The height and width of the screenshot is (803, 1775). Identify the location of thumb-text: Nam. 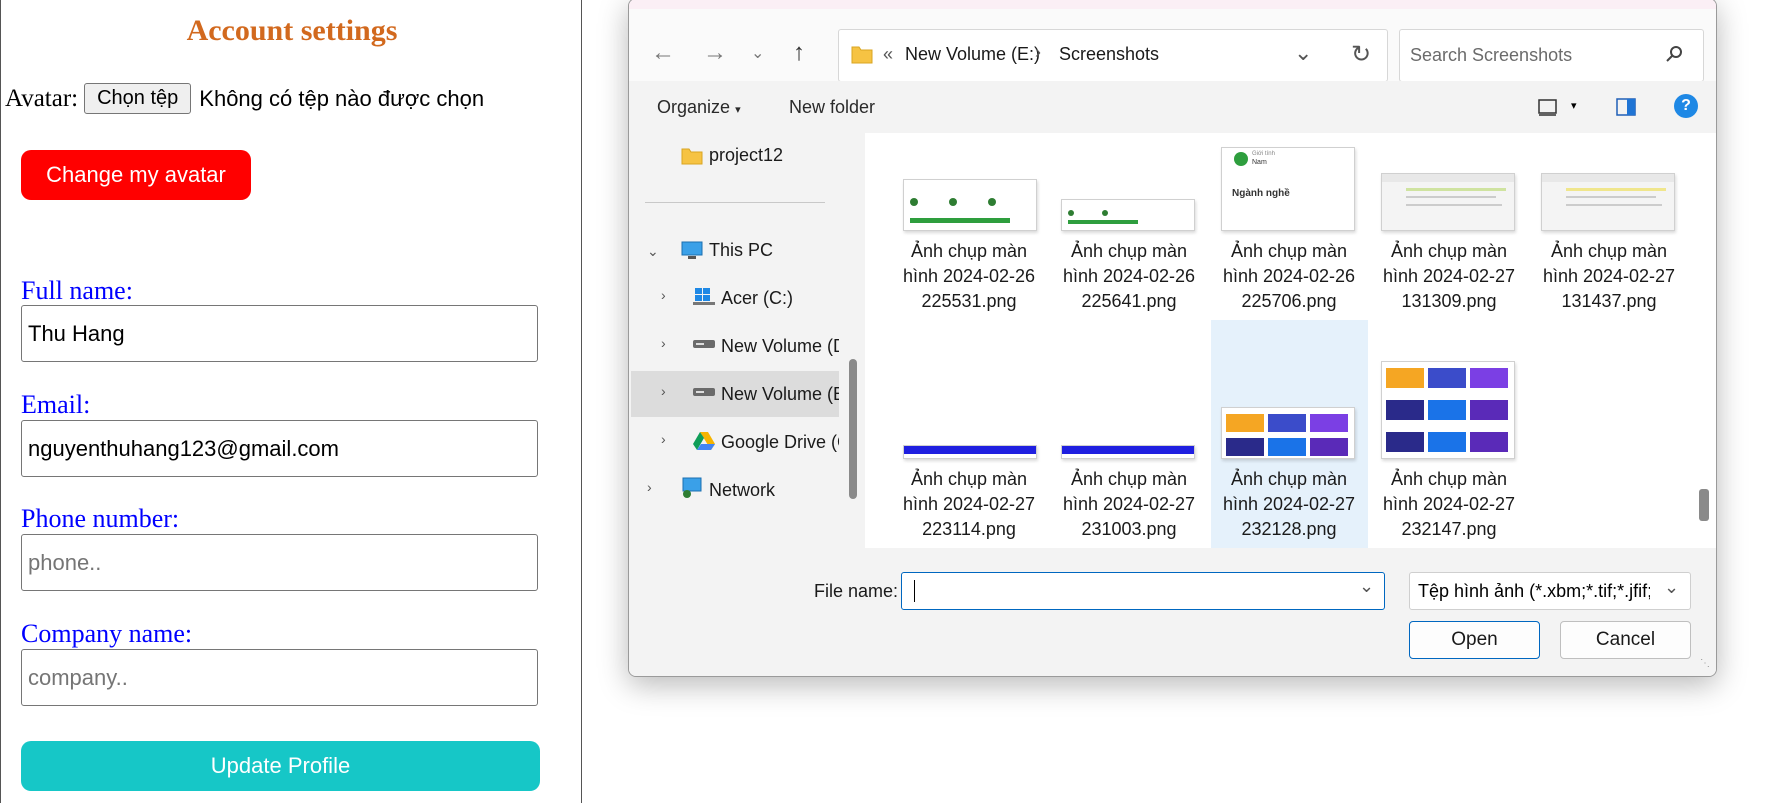
(1259, 162).